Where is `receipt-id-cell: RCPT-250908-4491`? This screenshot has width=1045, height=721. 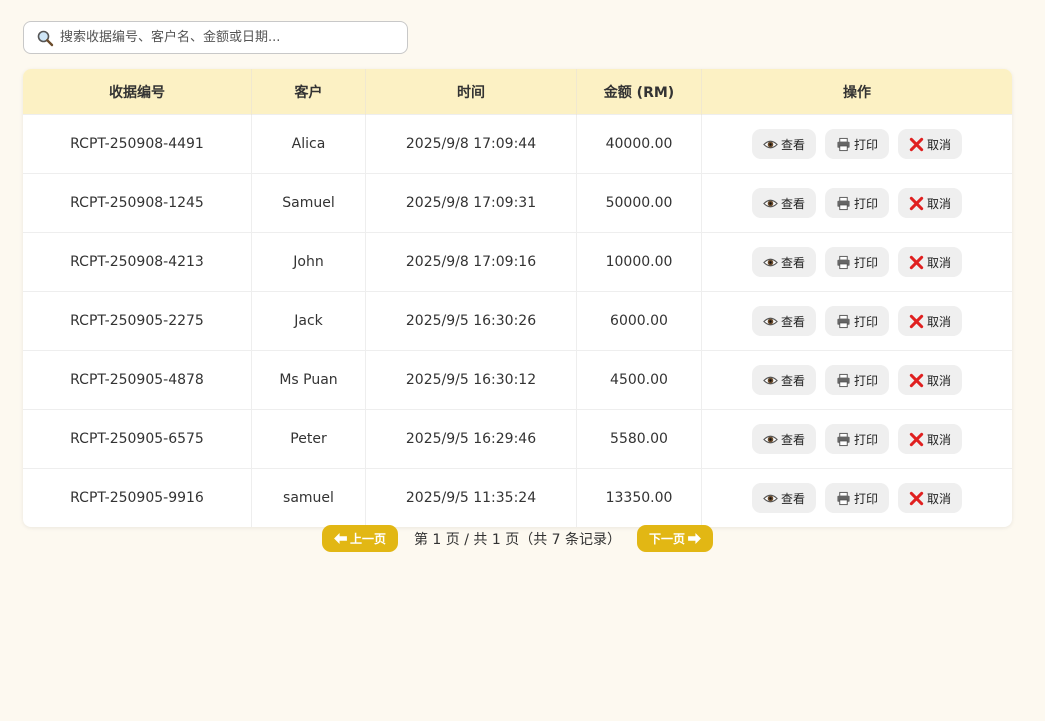 receipt-id-cell: RCPT-250908-4491 is located at coordinates (137, 144).